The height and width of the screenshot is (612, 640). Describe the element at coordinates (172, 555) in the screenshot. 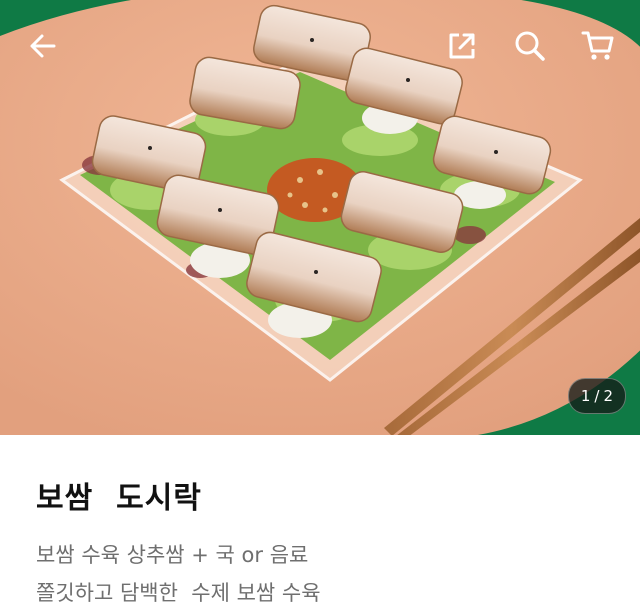

I see `product-description-line-1: 보쌈 수육 상추쌈 + 국 or 음료` at that location.